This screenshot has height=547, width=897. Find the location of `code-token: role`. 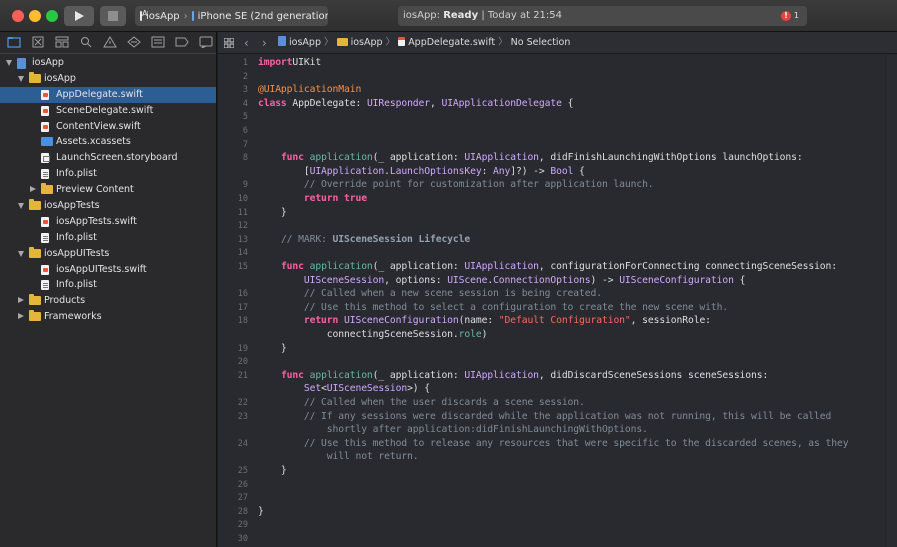

code-token: role is located at coordinates (470, 334).